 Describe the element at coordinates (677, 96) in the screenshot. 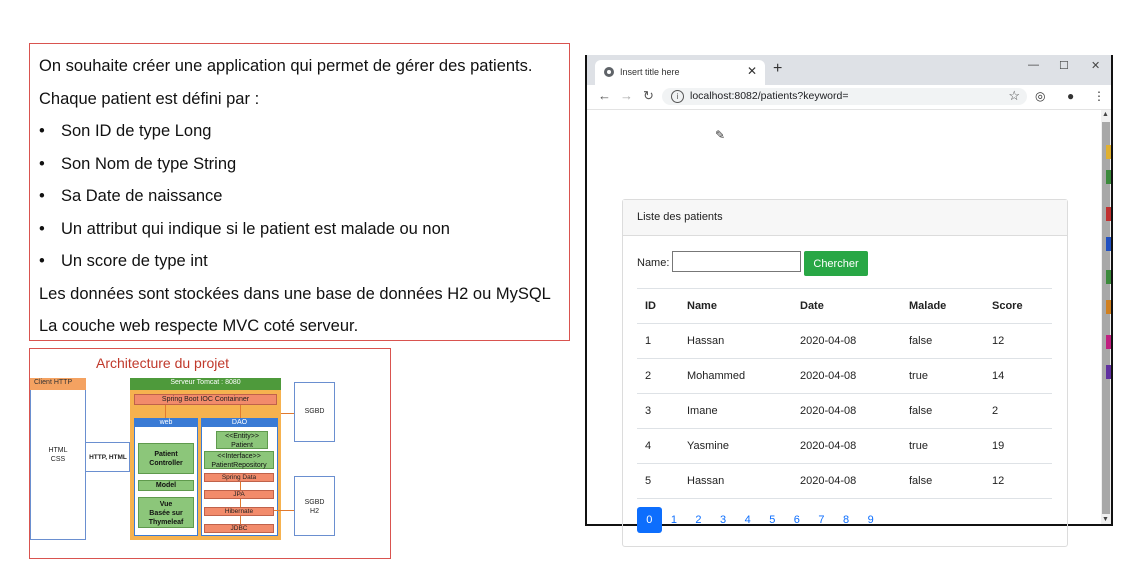

I see `info-icon: i` at that location.